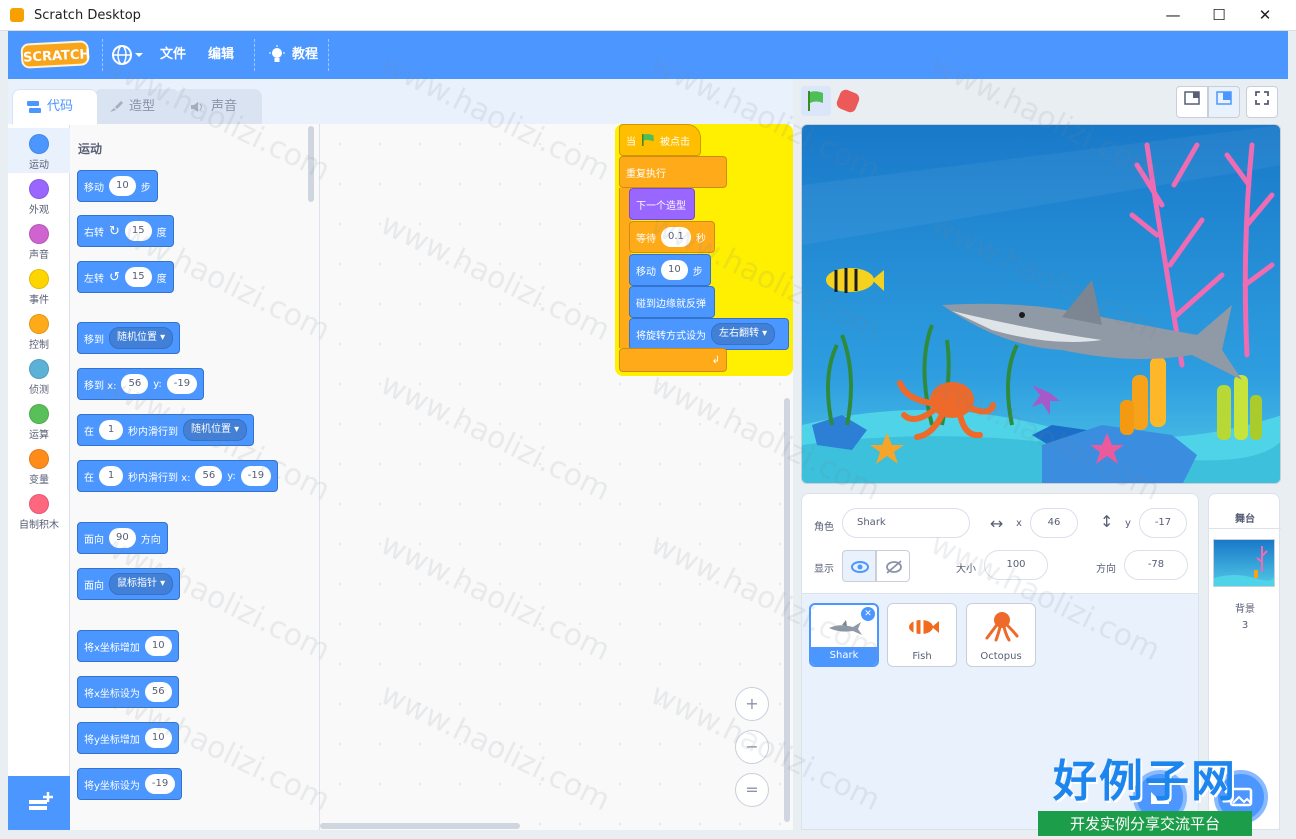  I want to click on block-goto: 移到 随机位置 ▾, so click(129, 338).